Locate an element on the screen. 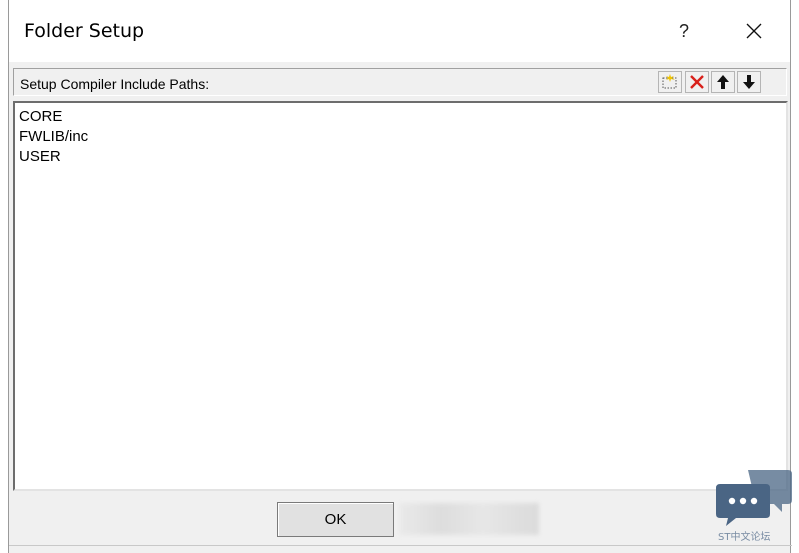 The height and width of the screenshot is (553, 799). obscured-button is located at coordinates (469, 519).